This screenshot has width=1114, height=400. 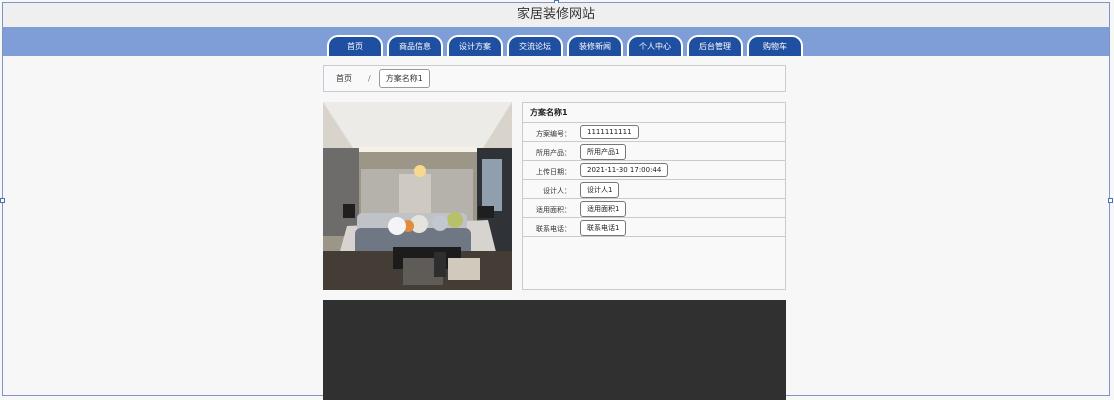 I want to click on tab-forum: 交流论坛, so click(x=535, y=45).